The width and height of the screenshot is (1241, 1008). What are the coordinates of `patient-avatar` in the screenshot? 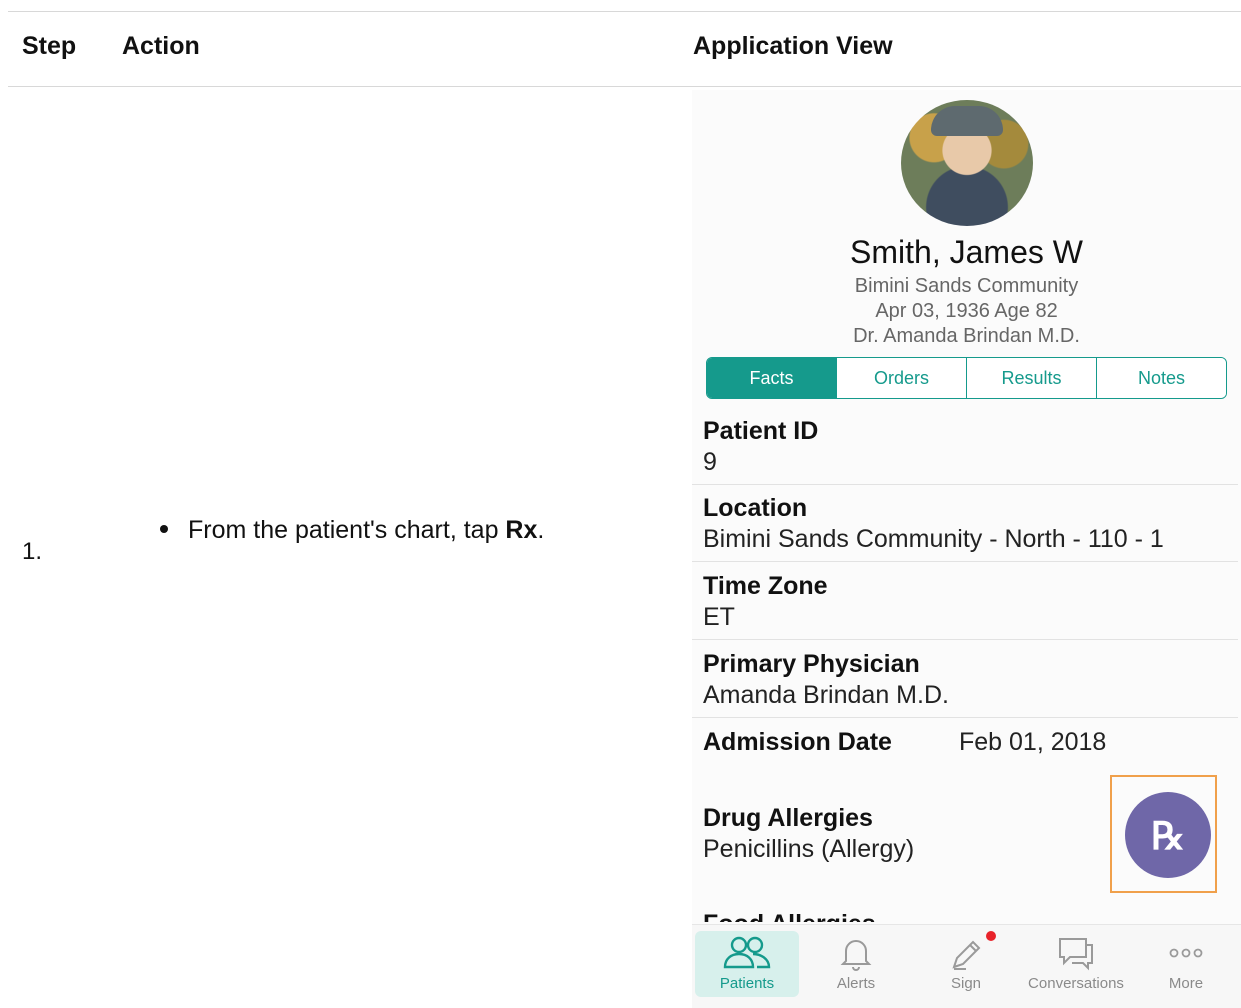 It's located at (967, 163).